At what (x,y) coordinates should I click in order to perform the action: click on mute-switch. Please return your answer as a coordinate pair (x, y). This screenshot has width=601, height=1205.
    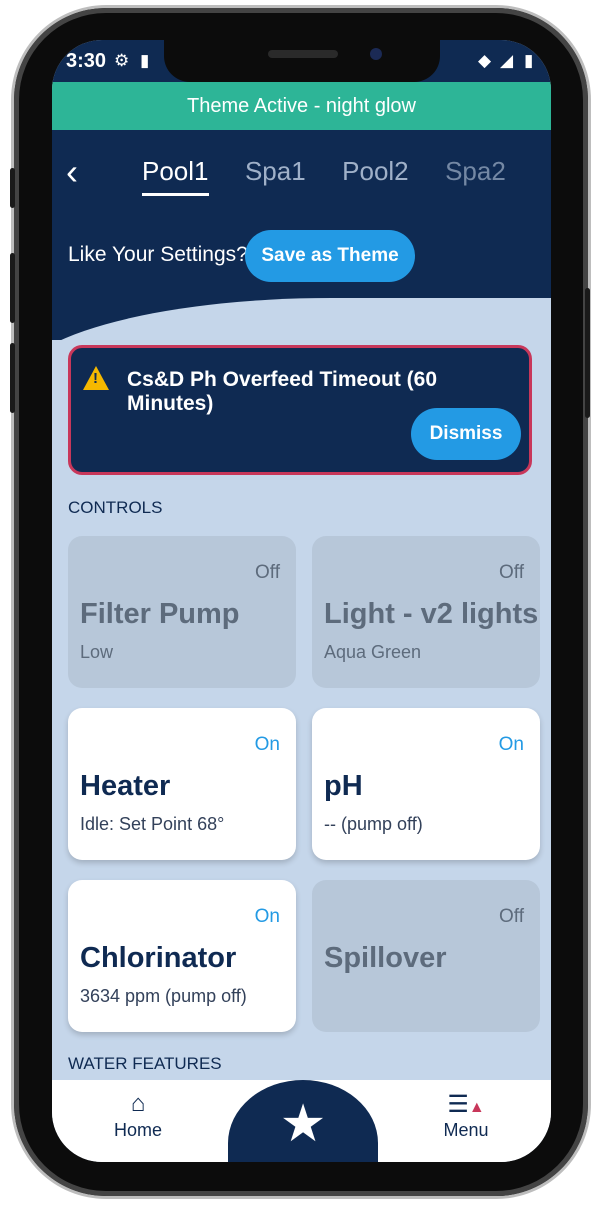
    Looking at the image, I should click on (12, 188).